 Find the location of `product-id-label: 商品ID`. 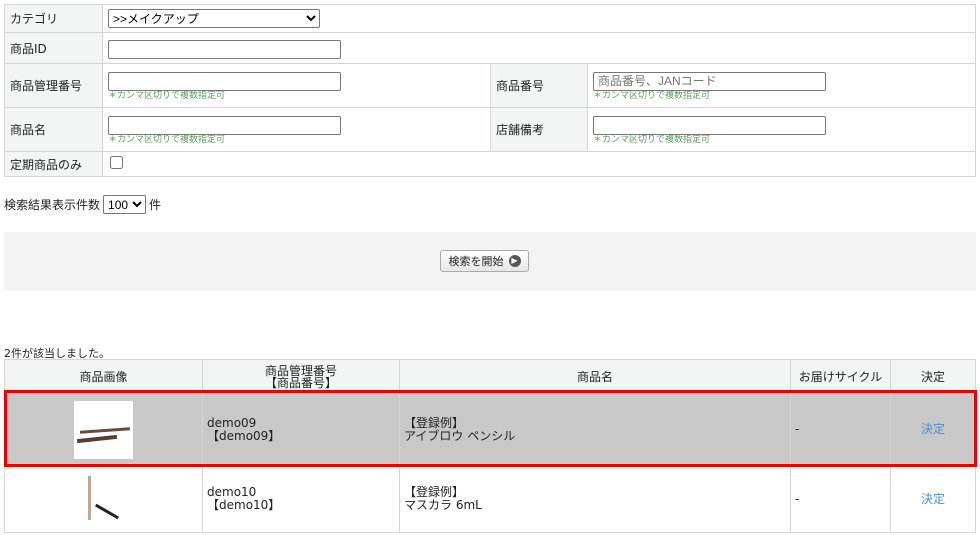

product-id-label: 商品ID is located at coordinates (53, 48).